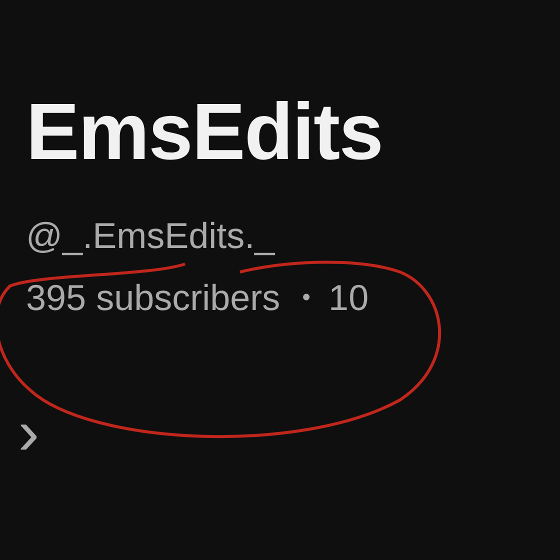 Image resolution: width=560 pixels, height=560 pixels. Describe the element at coordinates (153, 298) in the screenshot. I see `subscriber-count: 395 subscribers` at that location.